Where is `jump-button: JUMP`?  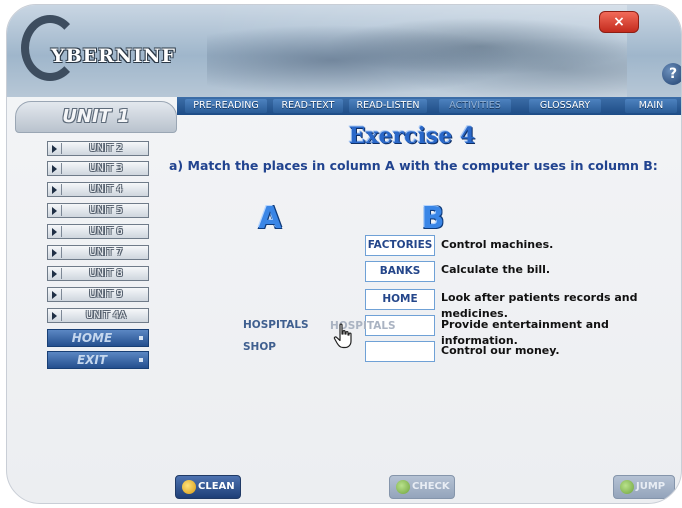
jump-button: JUMP is located at coordinates (644, 487).